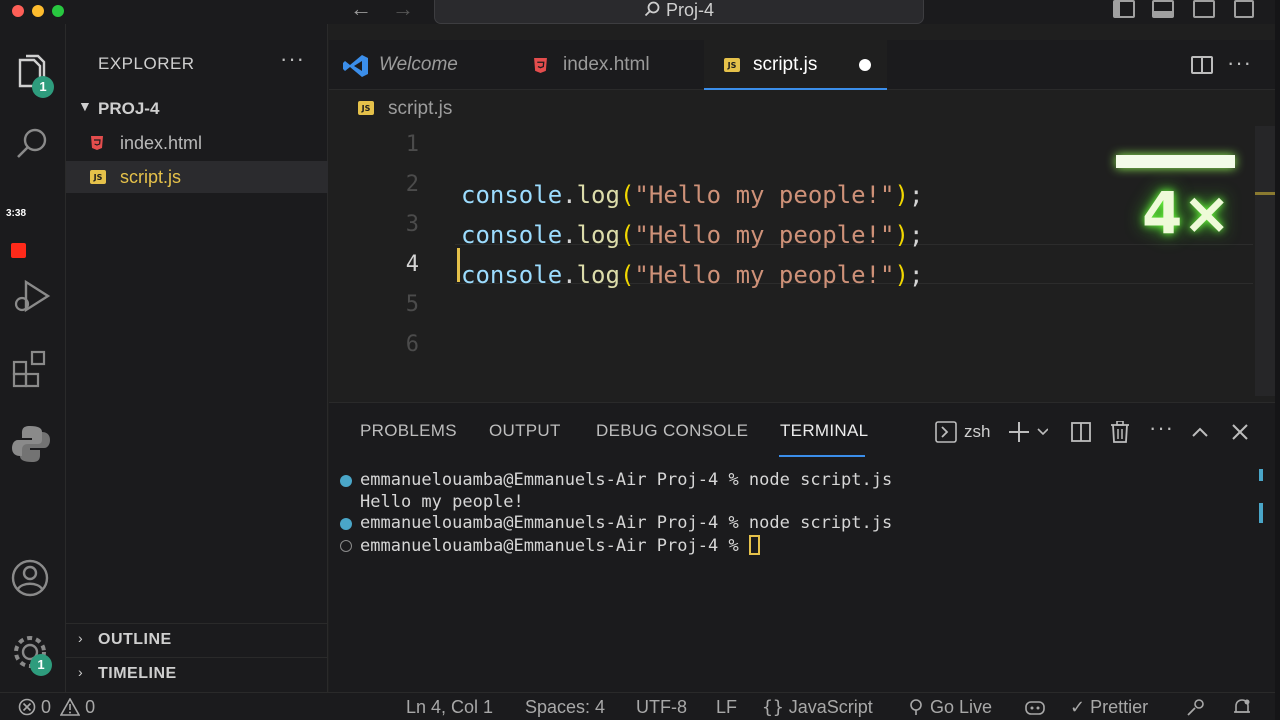 This screenshot has width=1280, height=720. I want to click on prettier-label: Prettier, so click(1119, 707).